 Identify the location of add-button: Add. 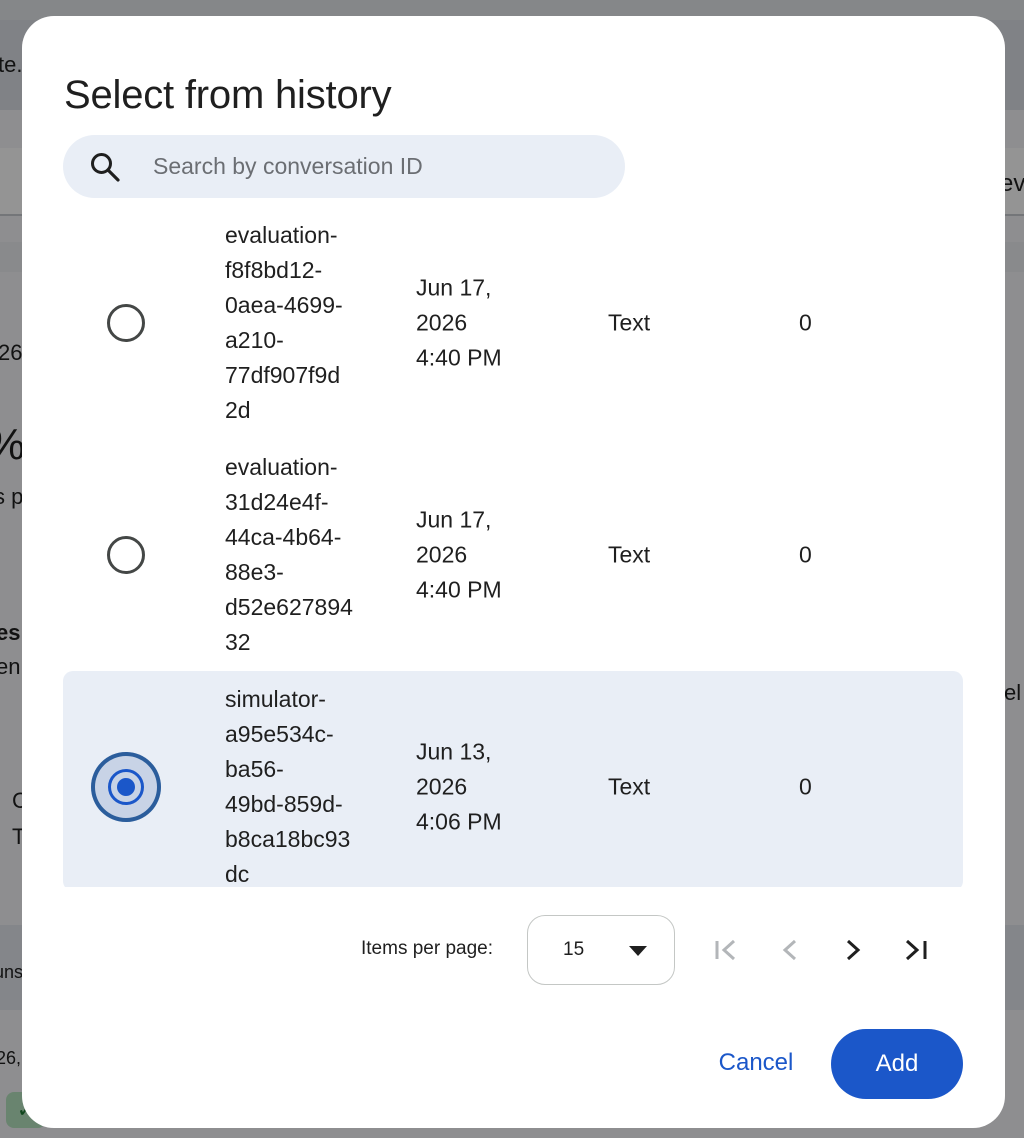
(897, 1064).